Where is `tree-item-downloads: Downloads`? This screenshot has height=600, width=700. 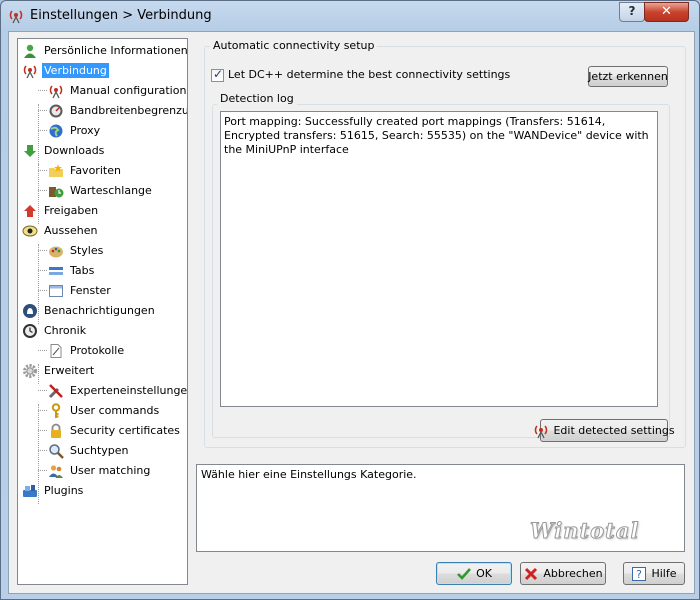 tree-item-downloads: Downloads is located at coordinates (64, 150).